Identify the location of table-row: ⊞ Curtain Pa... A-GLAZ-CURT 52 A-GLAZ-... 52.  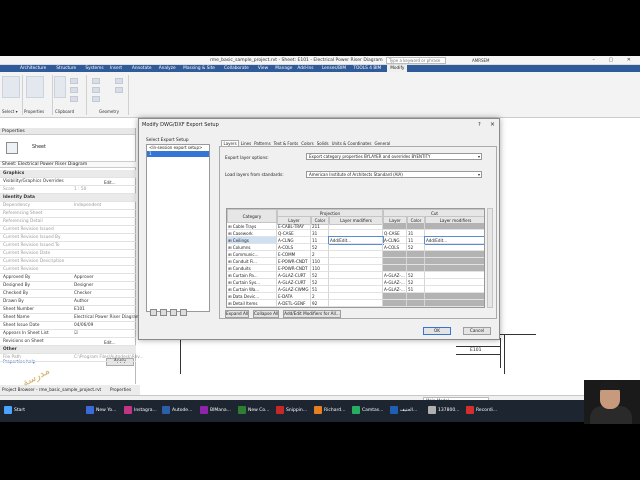
(355, 275).